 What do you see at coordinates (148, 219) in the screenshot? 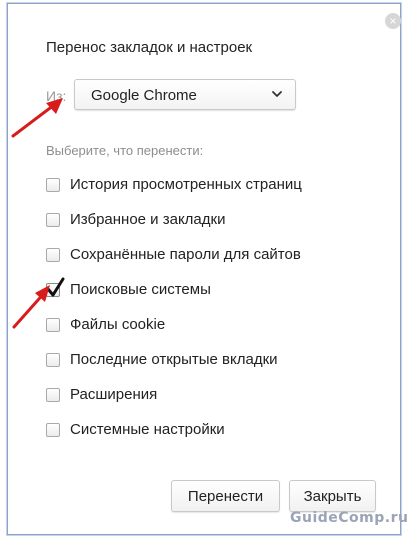
I see `option-label: Избранное и закладки` at bounding box center [148, 219].